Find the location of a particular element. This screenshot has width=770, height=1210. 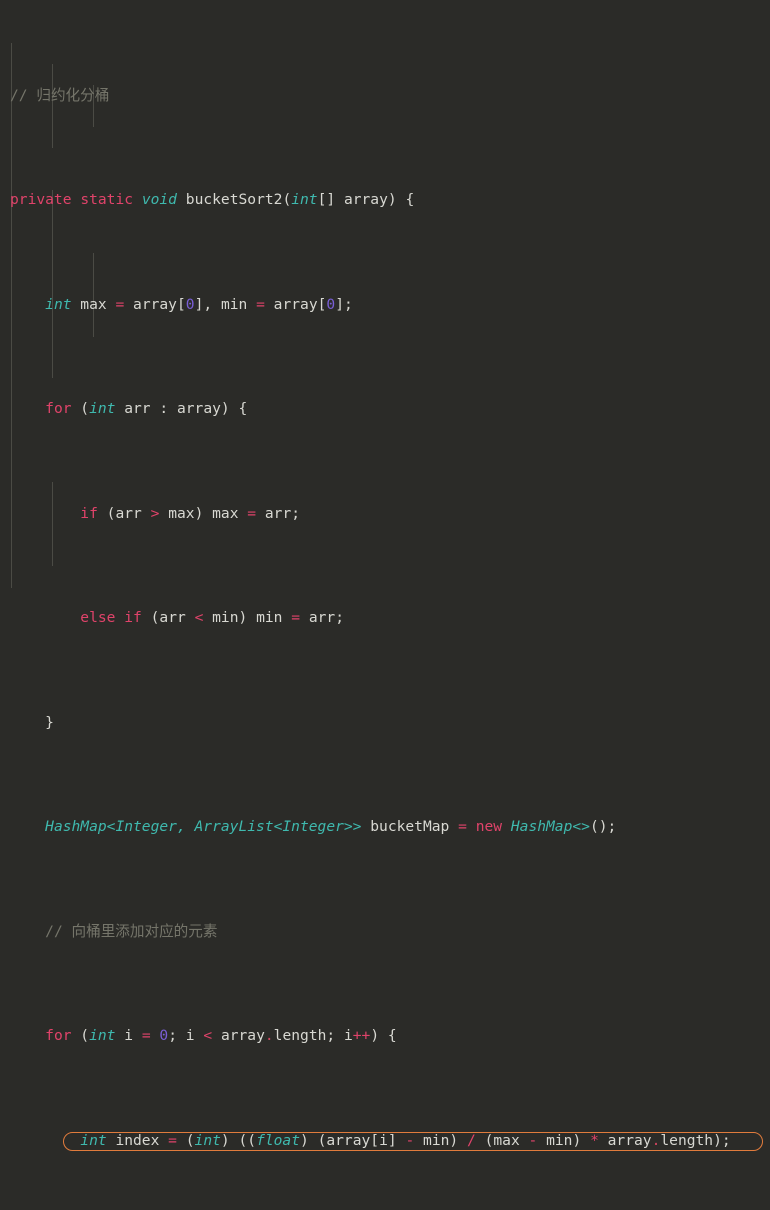

type-hashmap: HashMap<Integer, ArrayList<Integer>> is located at coordinates (203, 827).